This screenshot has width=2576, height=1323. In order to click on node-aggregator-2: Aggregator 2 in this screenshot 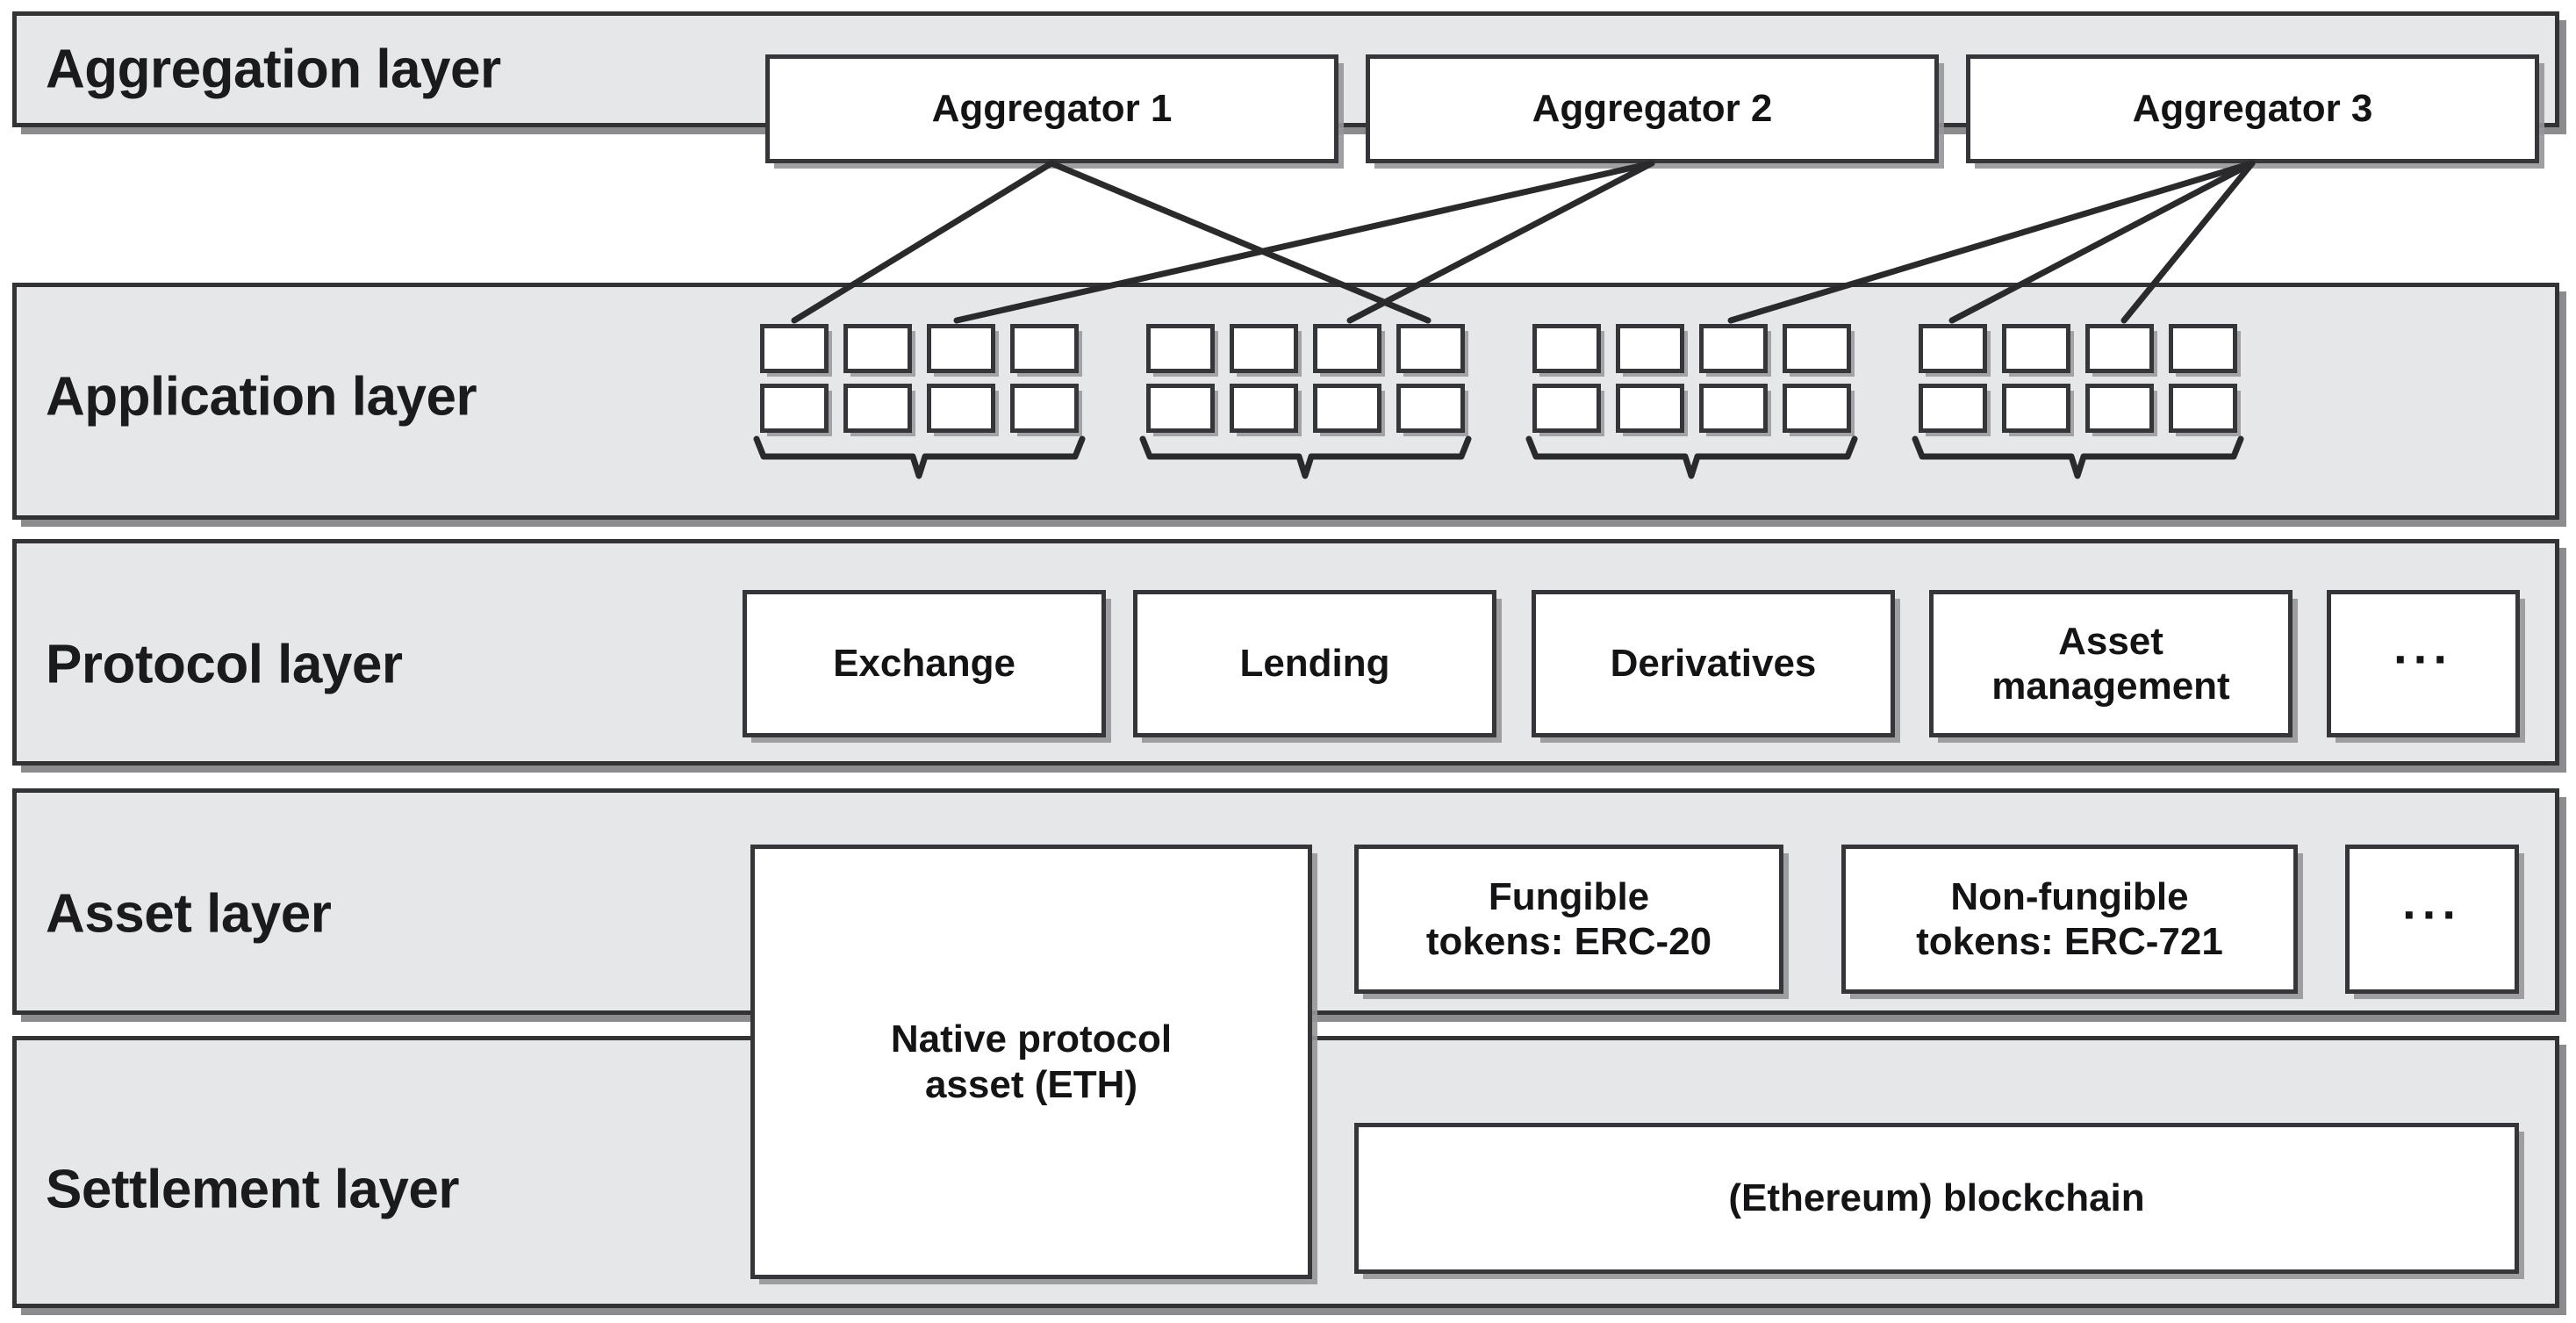, I will do `click(1652, 109)`.